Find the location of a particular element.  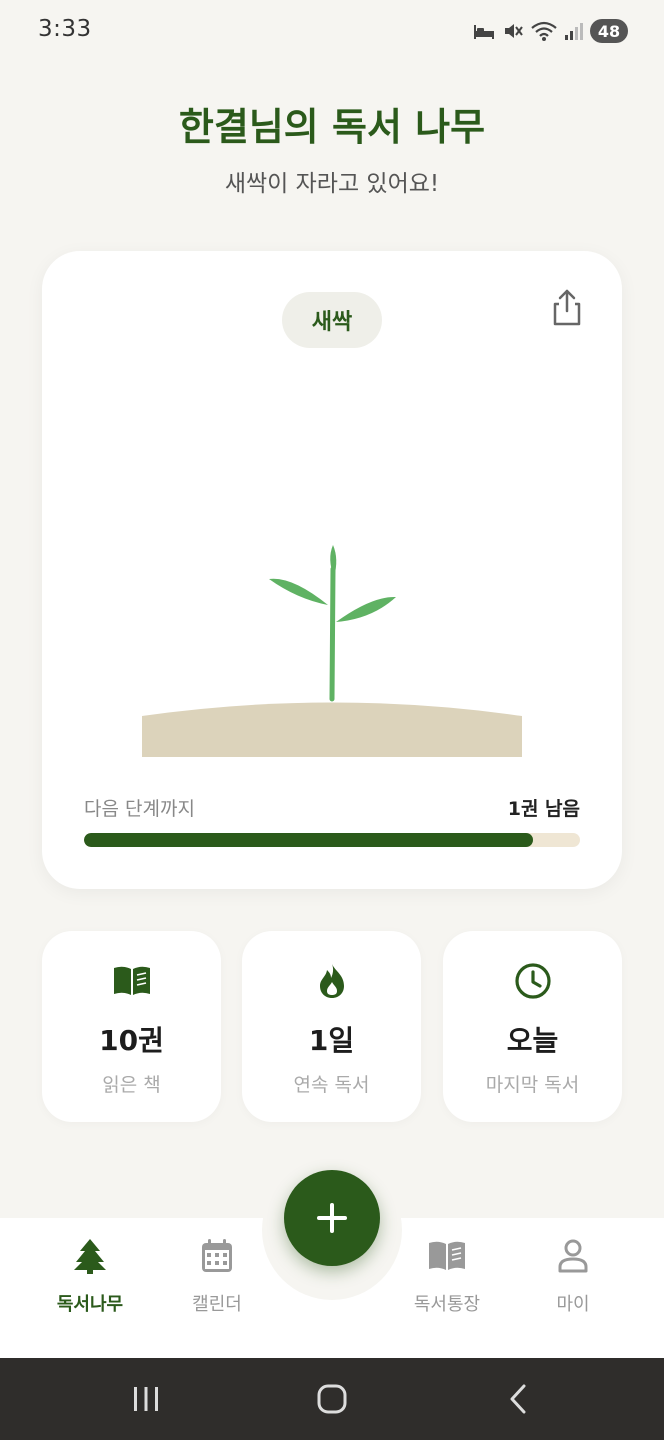

sprout-illustration is located at coordinates (332, 651).